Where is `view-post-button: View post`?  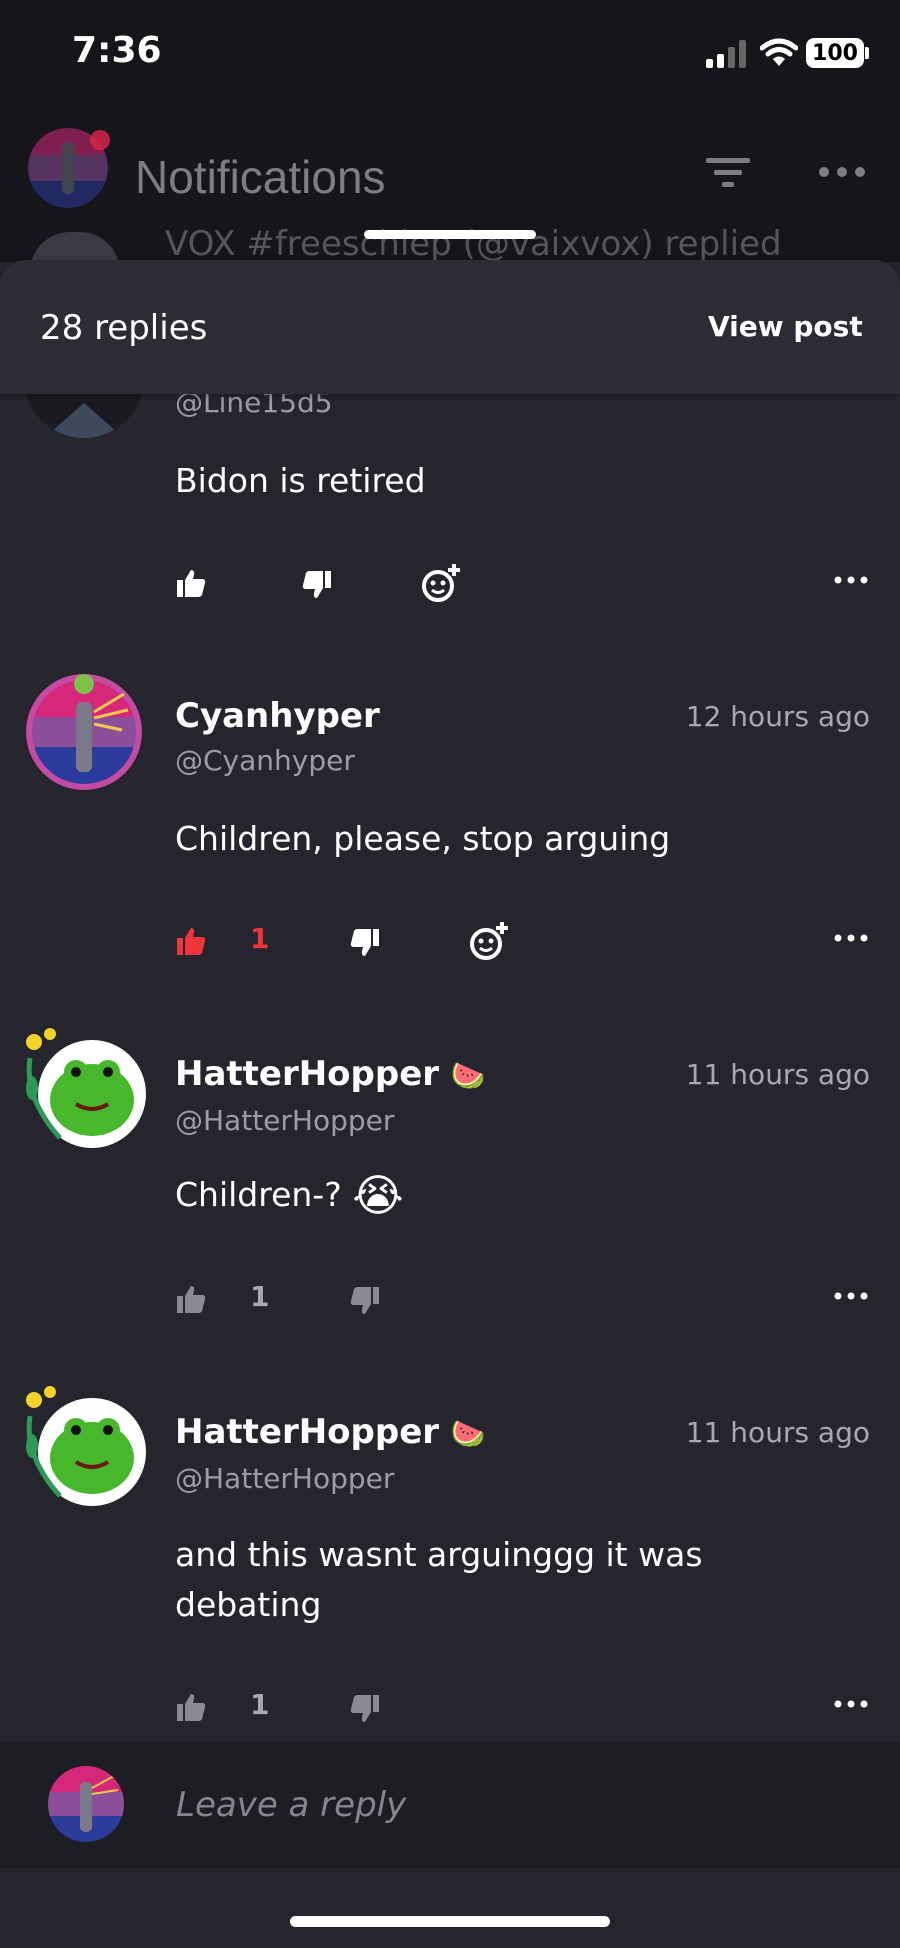 view-post-button: View post is located at coordinates (785, 326).